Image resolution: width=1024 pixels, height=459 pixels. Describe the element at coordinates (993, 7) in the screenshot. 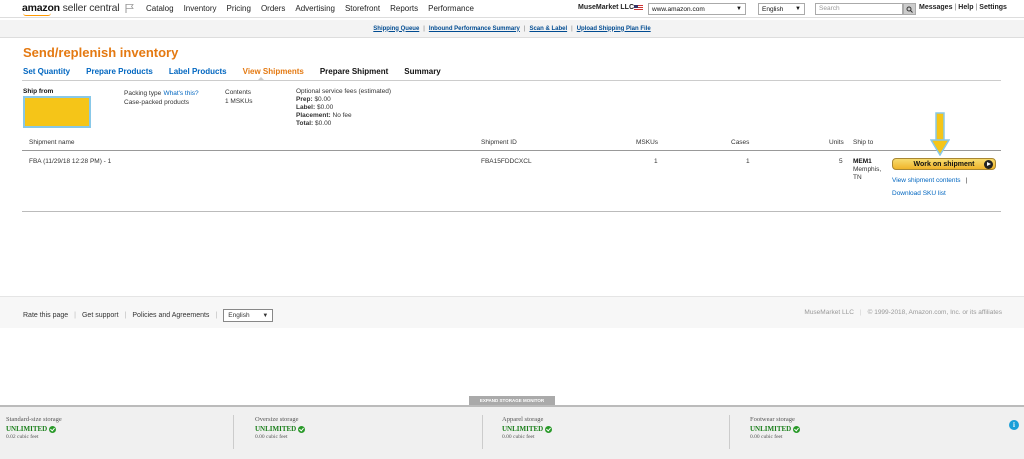

I see `settings-link: Settings` at that location.